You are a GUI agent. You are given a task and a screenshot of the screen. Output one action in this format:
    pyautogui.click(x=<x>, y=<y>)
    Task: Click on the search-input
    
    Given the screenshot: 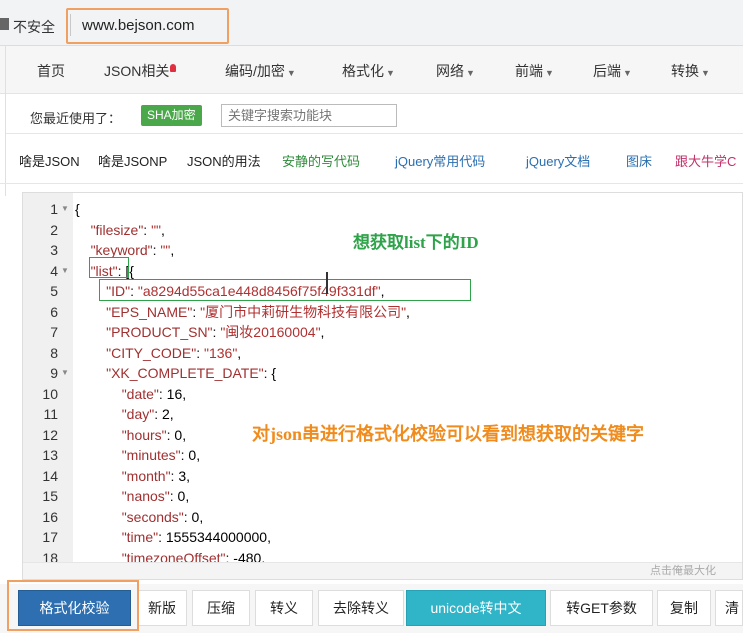 What is the action you would take?
    pyautogui.click(x=309, y=115)
    